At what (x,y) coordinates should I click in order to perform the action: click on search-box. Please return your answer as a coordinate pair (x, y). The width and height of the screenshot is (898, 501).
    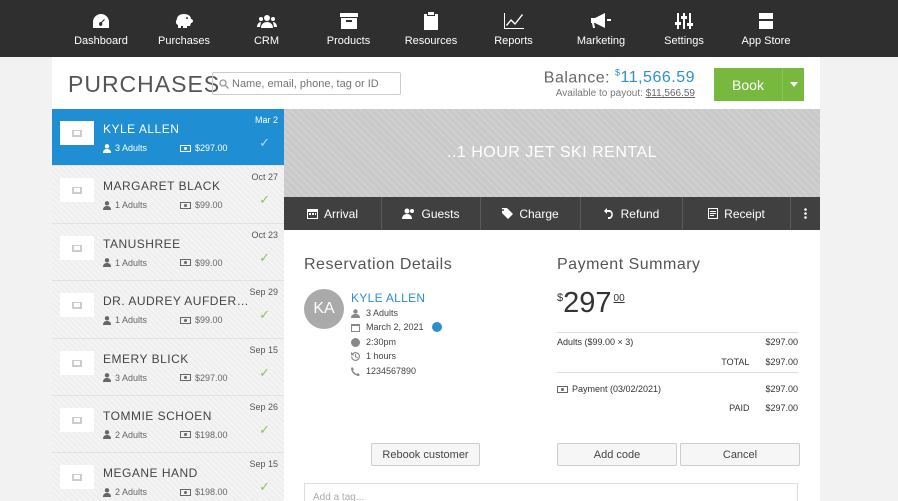
    Looking at the image, I should click on (306, 83).